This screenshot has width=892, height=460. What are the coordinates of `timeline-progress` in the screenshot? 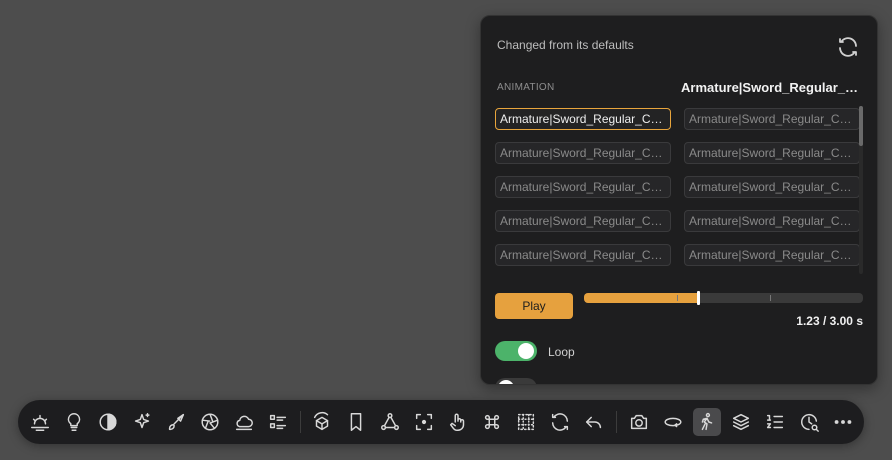 It's located at (641, 298).